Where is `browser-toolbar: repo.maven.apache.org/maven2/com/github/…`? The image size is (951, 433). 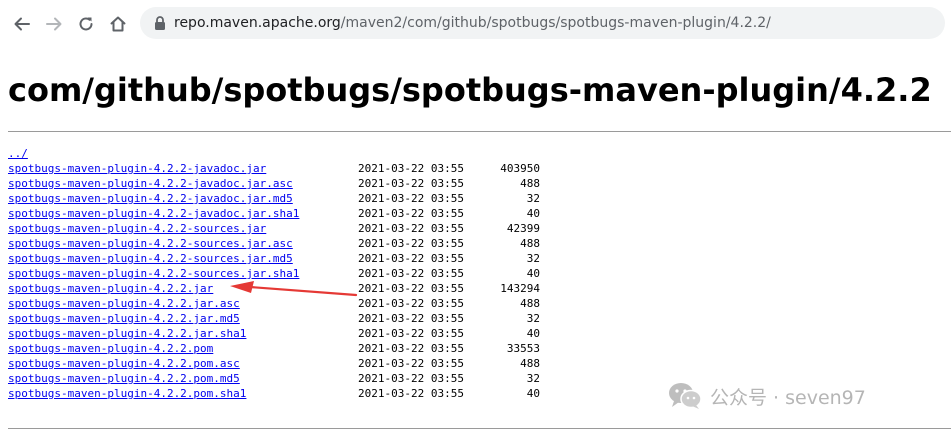 browser-toolbar: repo.maven.apache.org/maven2/com/github/… is located at coordinates (475, 24).